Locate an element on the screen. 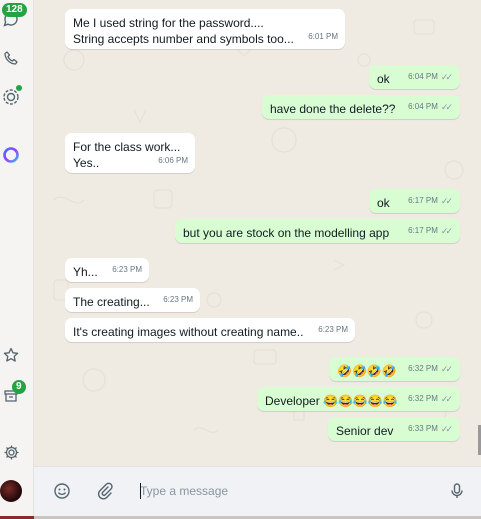 The image size is (481, 519). message-time: 6:01 PM is located at coordinates (323, 36).